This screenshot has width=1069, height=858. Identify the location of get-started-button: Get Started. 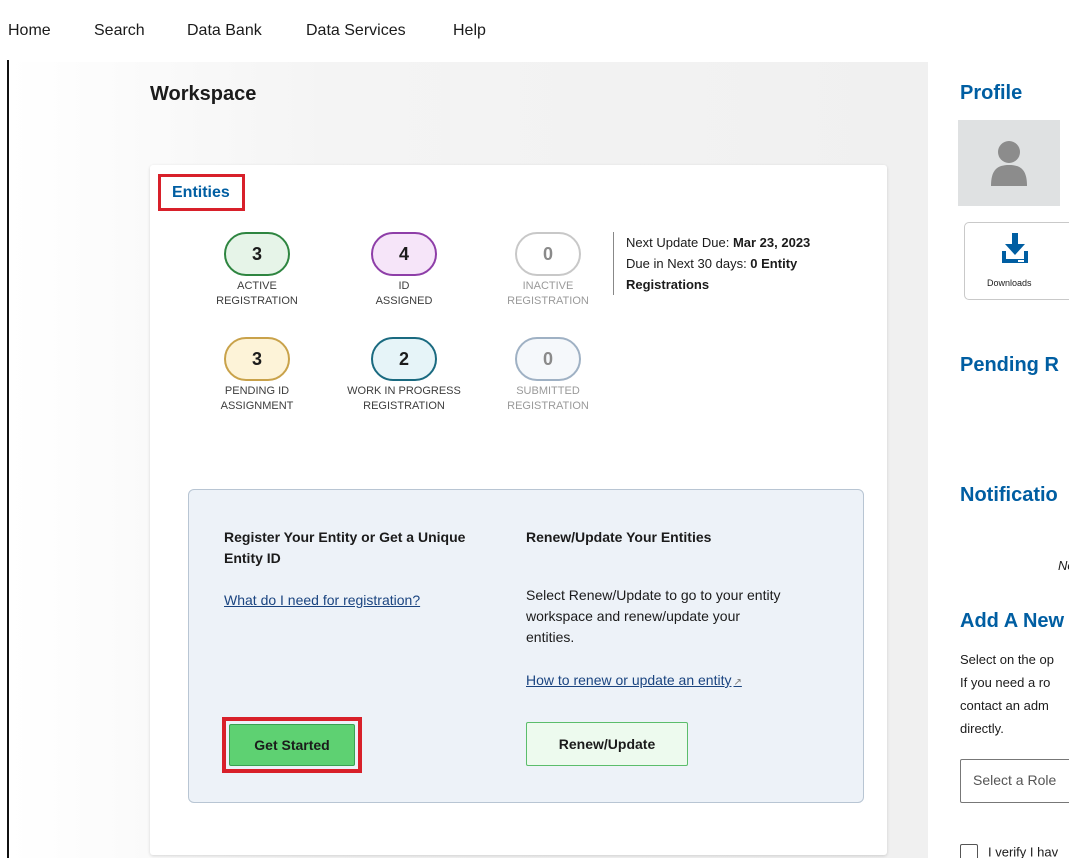
(292, 745).